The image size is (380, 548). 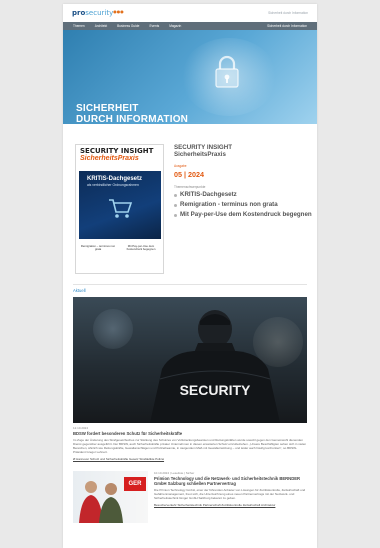 What do you see at coordinates (200, 154) in the screenshot?
I see `magazine-title-line2: SicherheitsPraxis` at bounding box center [200, 154].